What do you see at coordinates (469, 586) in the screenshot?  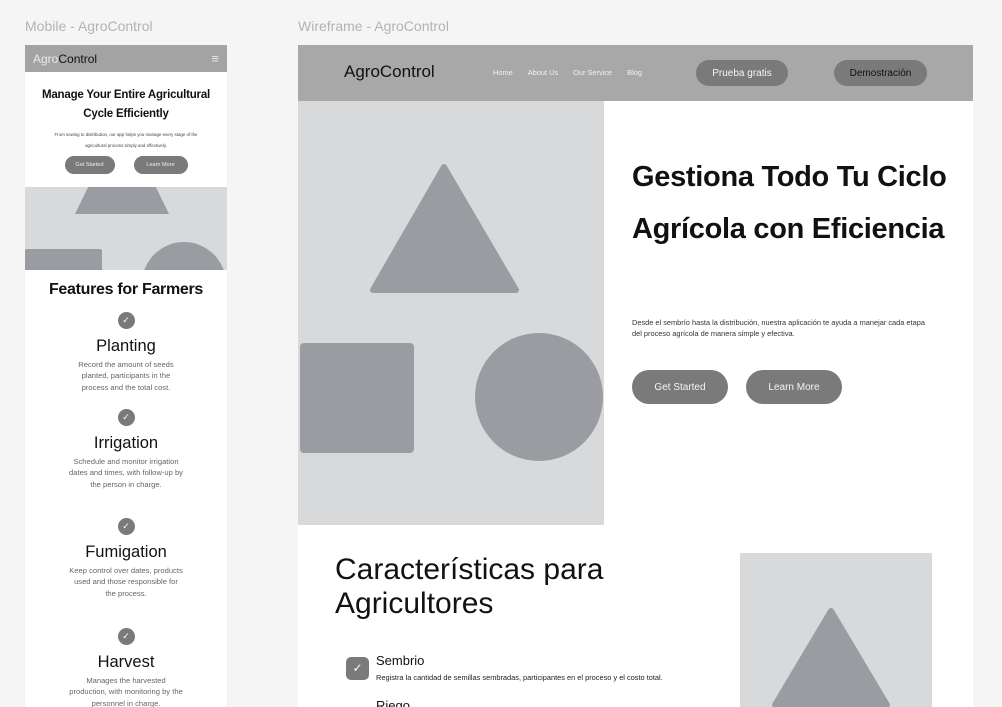 I see `features-title: Características para Agricultores` at bounding box center [469, 586].